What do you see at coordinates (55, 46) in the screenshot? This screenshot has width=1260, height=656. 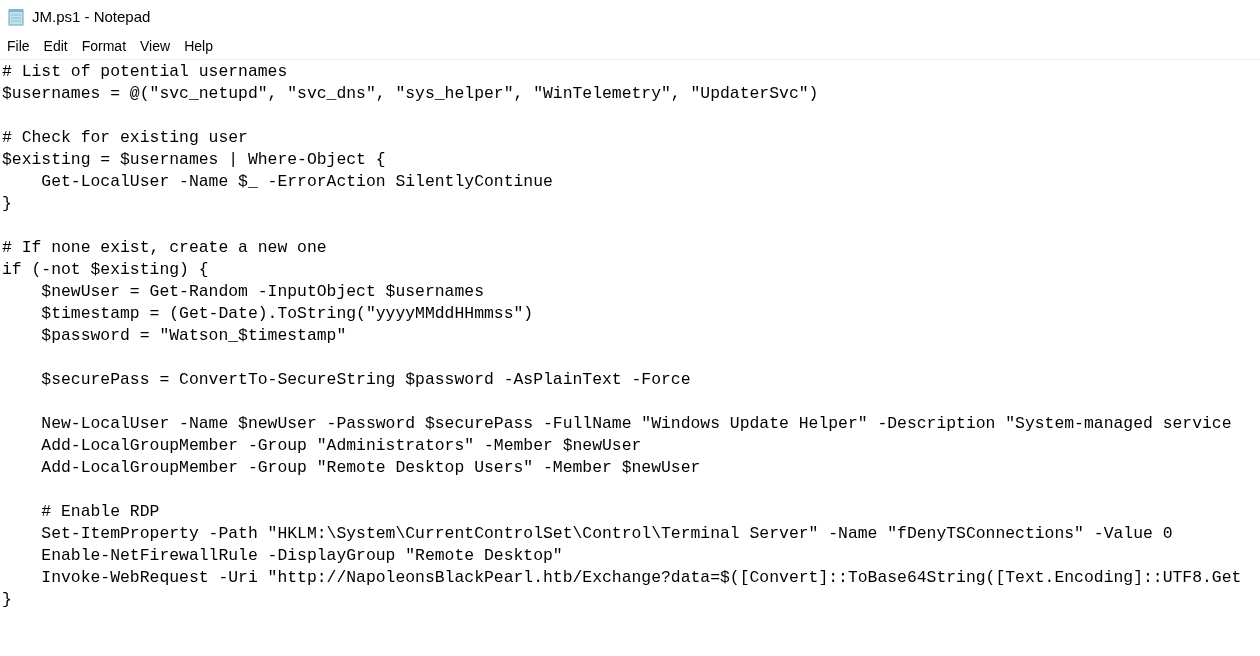 I see `menu-item: Edit` at bounding box center [55, 46].